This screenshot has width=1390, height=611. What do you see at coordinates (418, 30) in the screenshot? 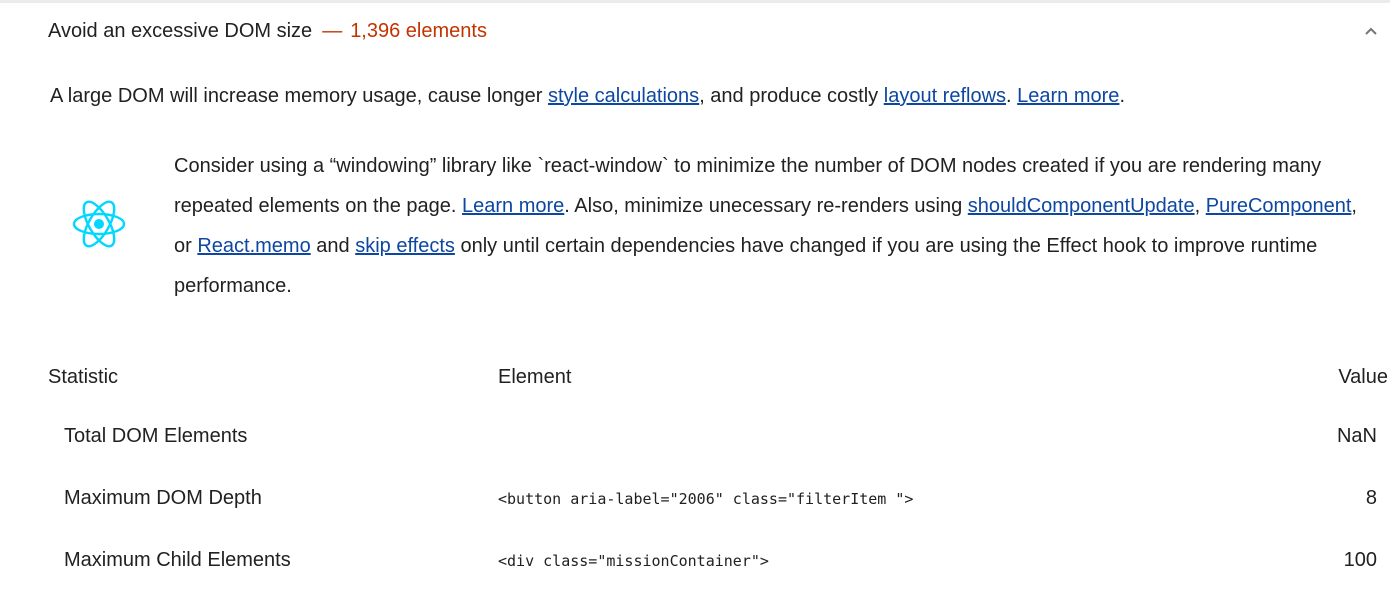
I see `audit-display-value: 1,396 elements` at bounding box center [418, 30].